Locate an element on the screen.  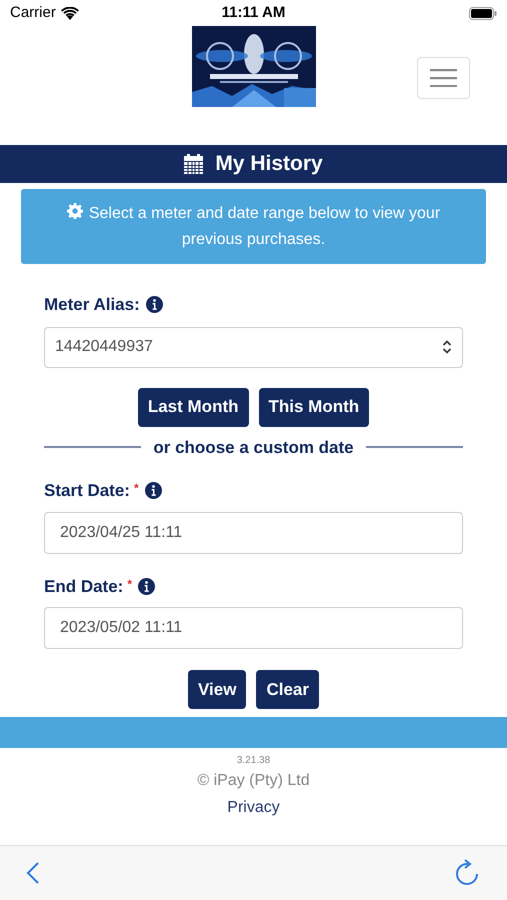
action-button: Clear is located at coordinates (287, 689).